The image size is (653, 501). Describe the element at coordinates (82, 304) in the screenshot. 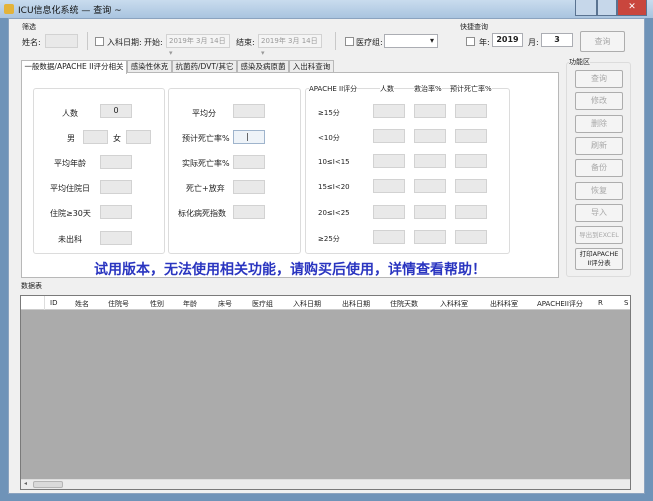

I see `column-header: 姓名` at that location.